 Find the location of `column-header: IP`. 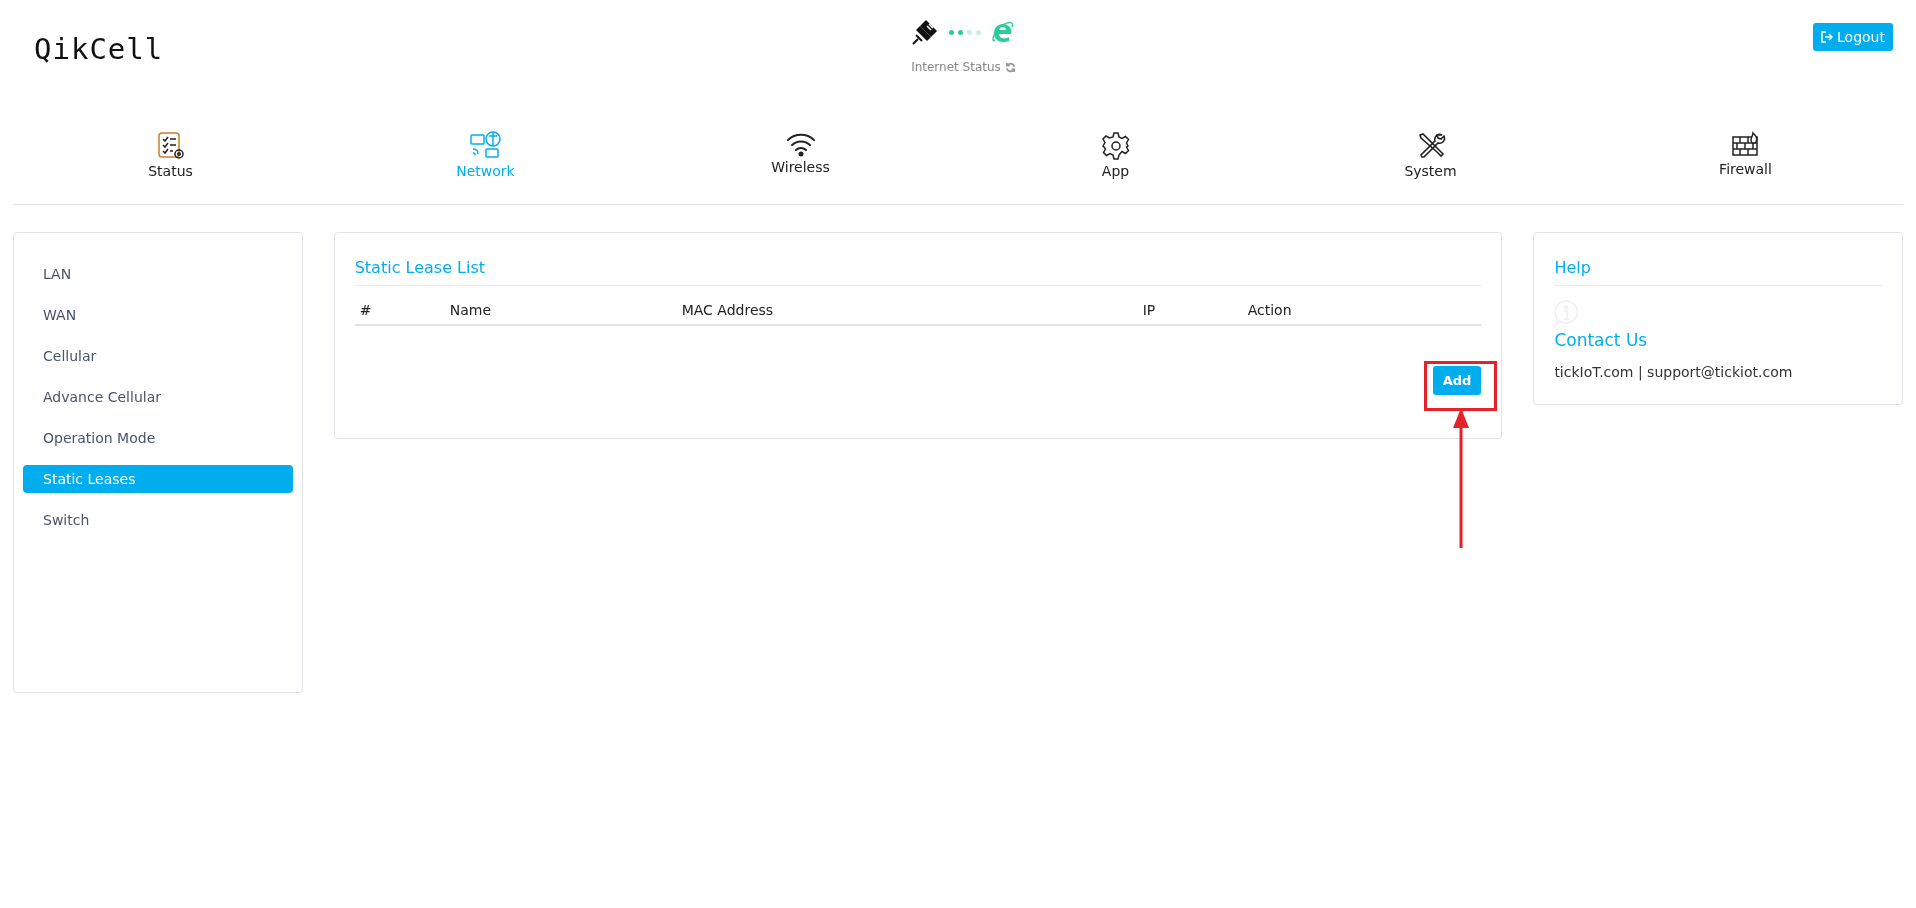

column-header: IP is located at coordinates (1149, 310).